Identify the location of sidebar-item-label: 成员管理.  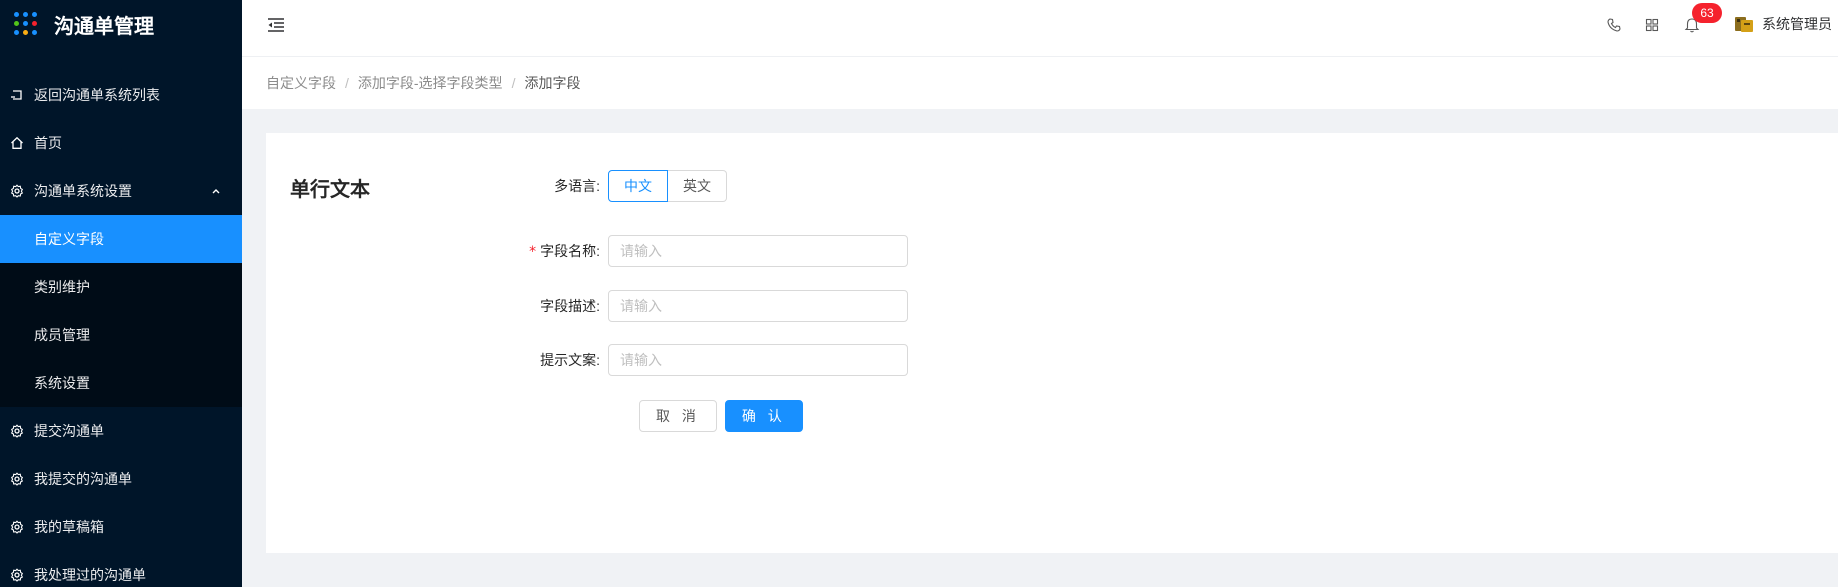
(62, 335).